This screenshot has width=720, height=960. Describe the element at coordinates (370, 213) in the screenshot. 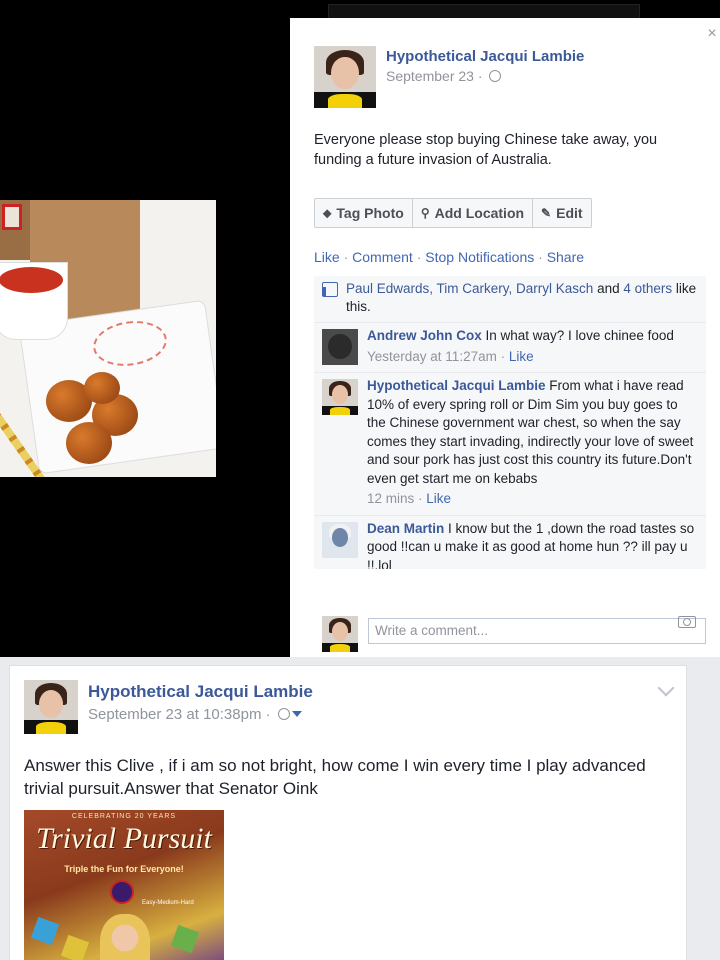

I see `tag-photo-label: Tag Photo` at that location.